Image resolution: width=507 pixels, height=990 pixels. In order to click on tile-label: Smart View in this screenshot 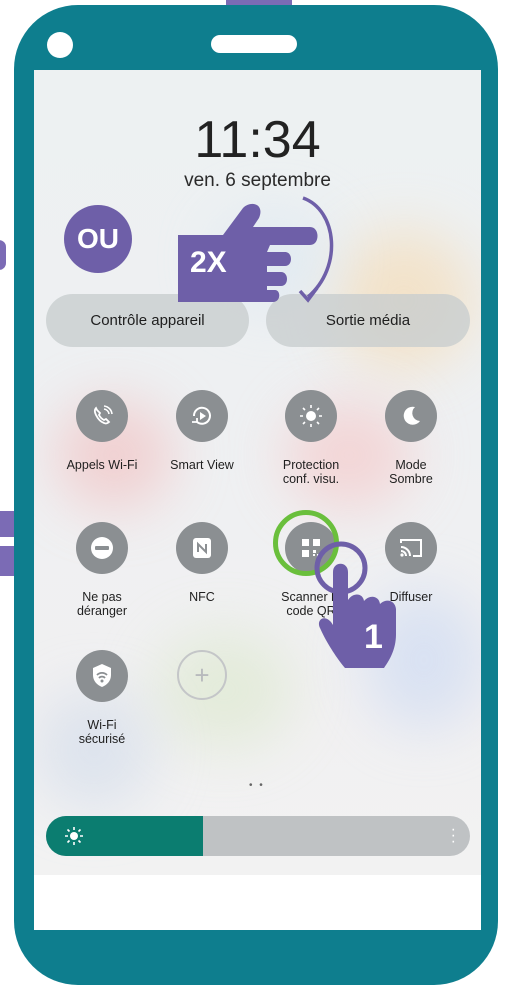, I will do `click(202, 465)`.